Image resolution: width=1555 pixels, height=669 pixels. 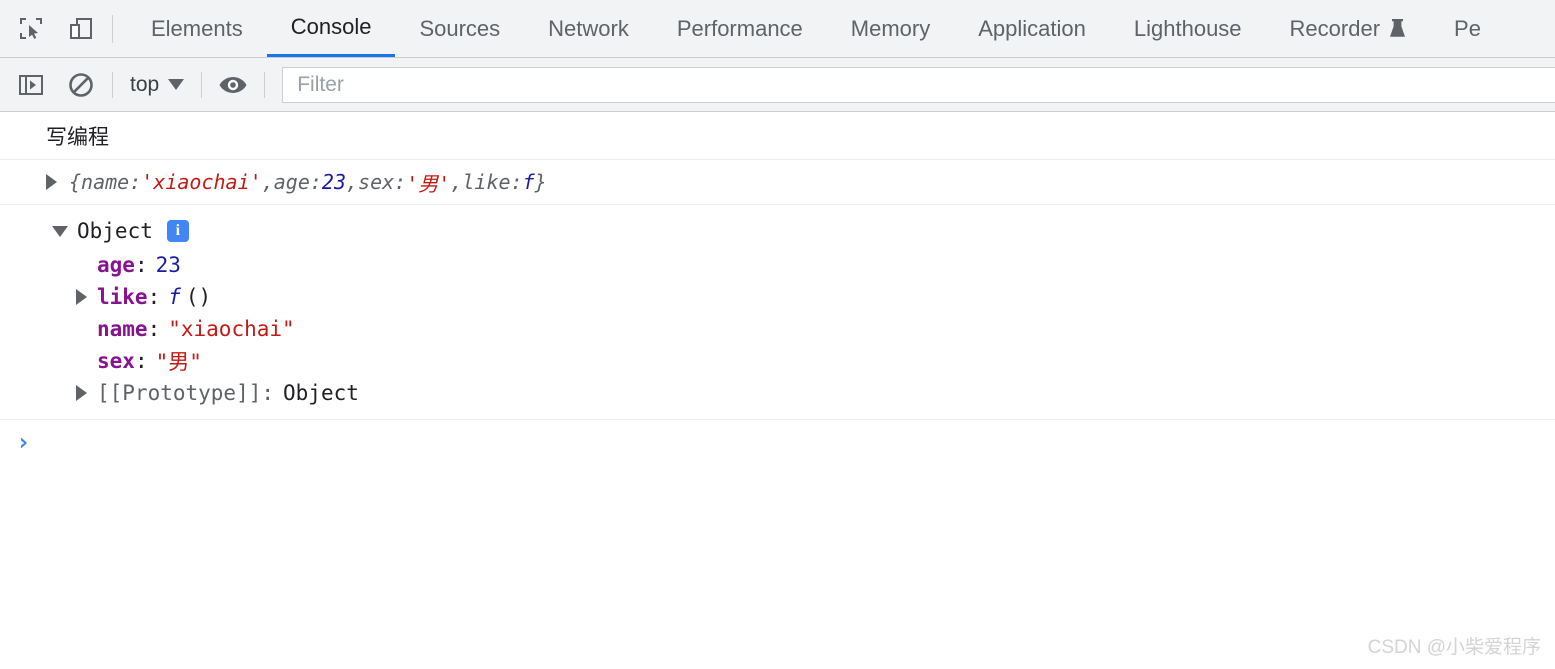 I want to click on preview-value-name: 'xiaochai', so click(x=201, y=182).